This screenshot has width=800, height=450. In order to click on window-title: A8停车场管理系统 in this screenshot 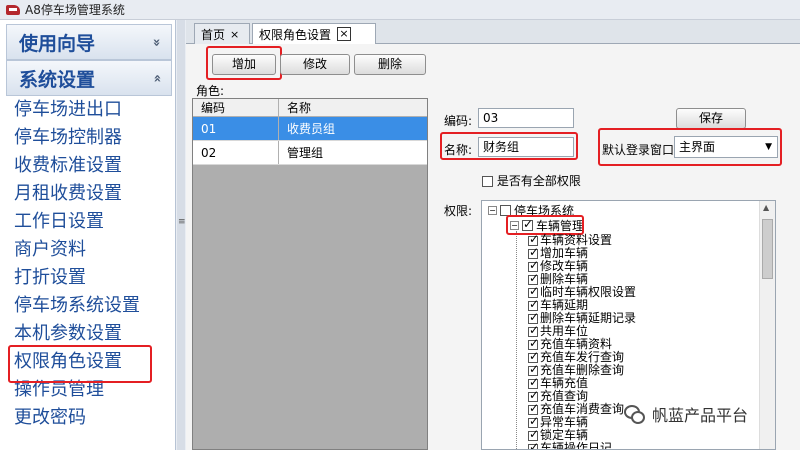, I will do `click(75, 10)`.